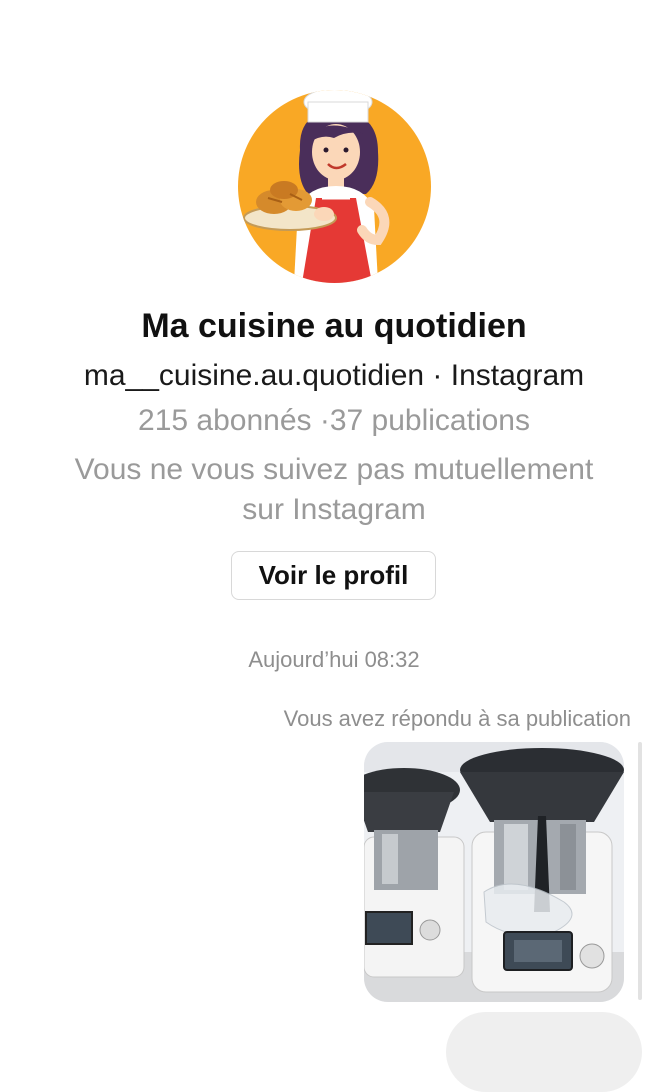  What do you see at coordinates (334, 375) in the screenshot?
I see `profile-handle: ma__cuisine.au.quotidien · Instagram` at bounding box center [334, 375].